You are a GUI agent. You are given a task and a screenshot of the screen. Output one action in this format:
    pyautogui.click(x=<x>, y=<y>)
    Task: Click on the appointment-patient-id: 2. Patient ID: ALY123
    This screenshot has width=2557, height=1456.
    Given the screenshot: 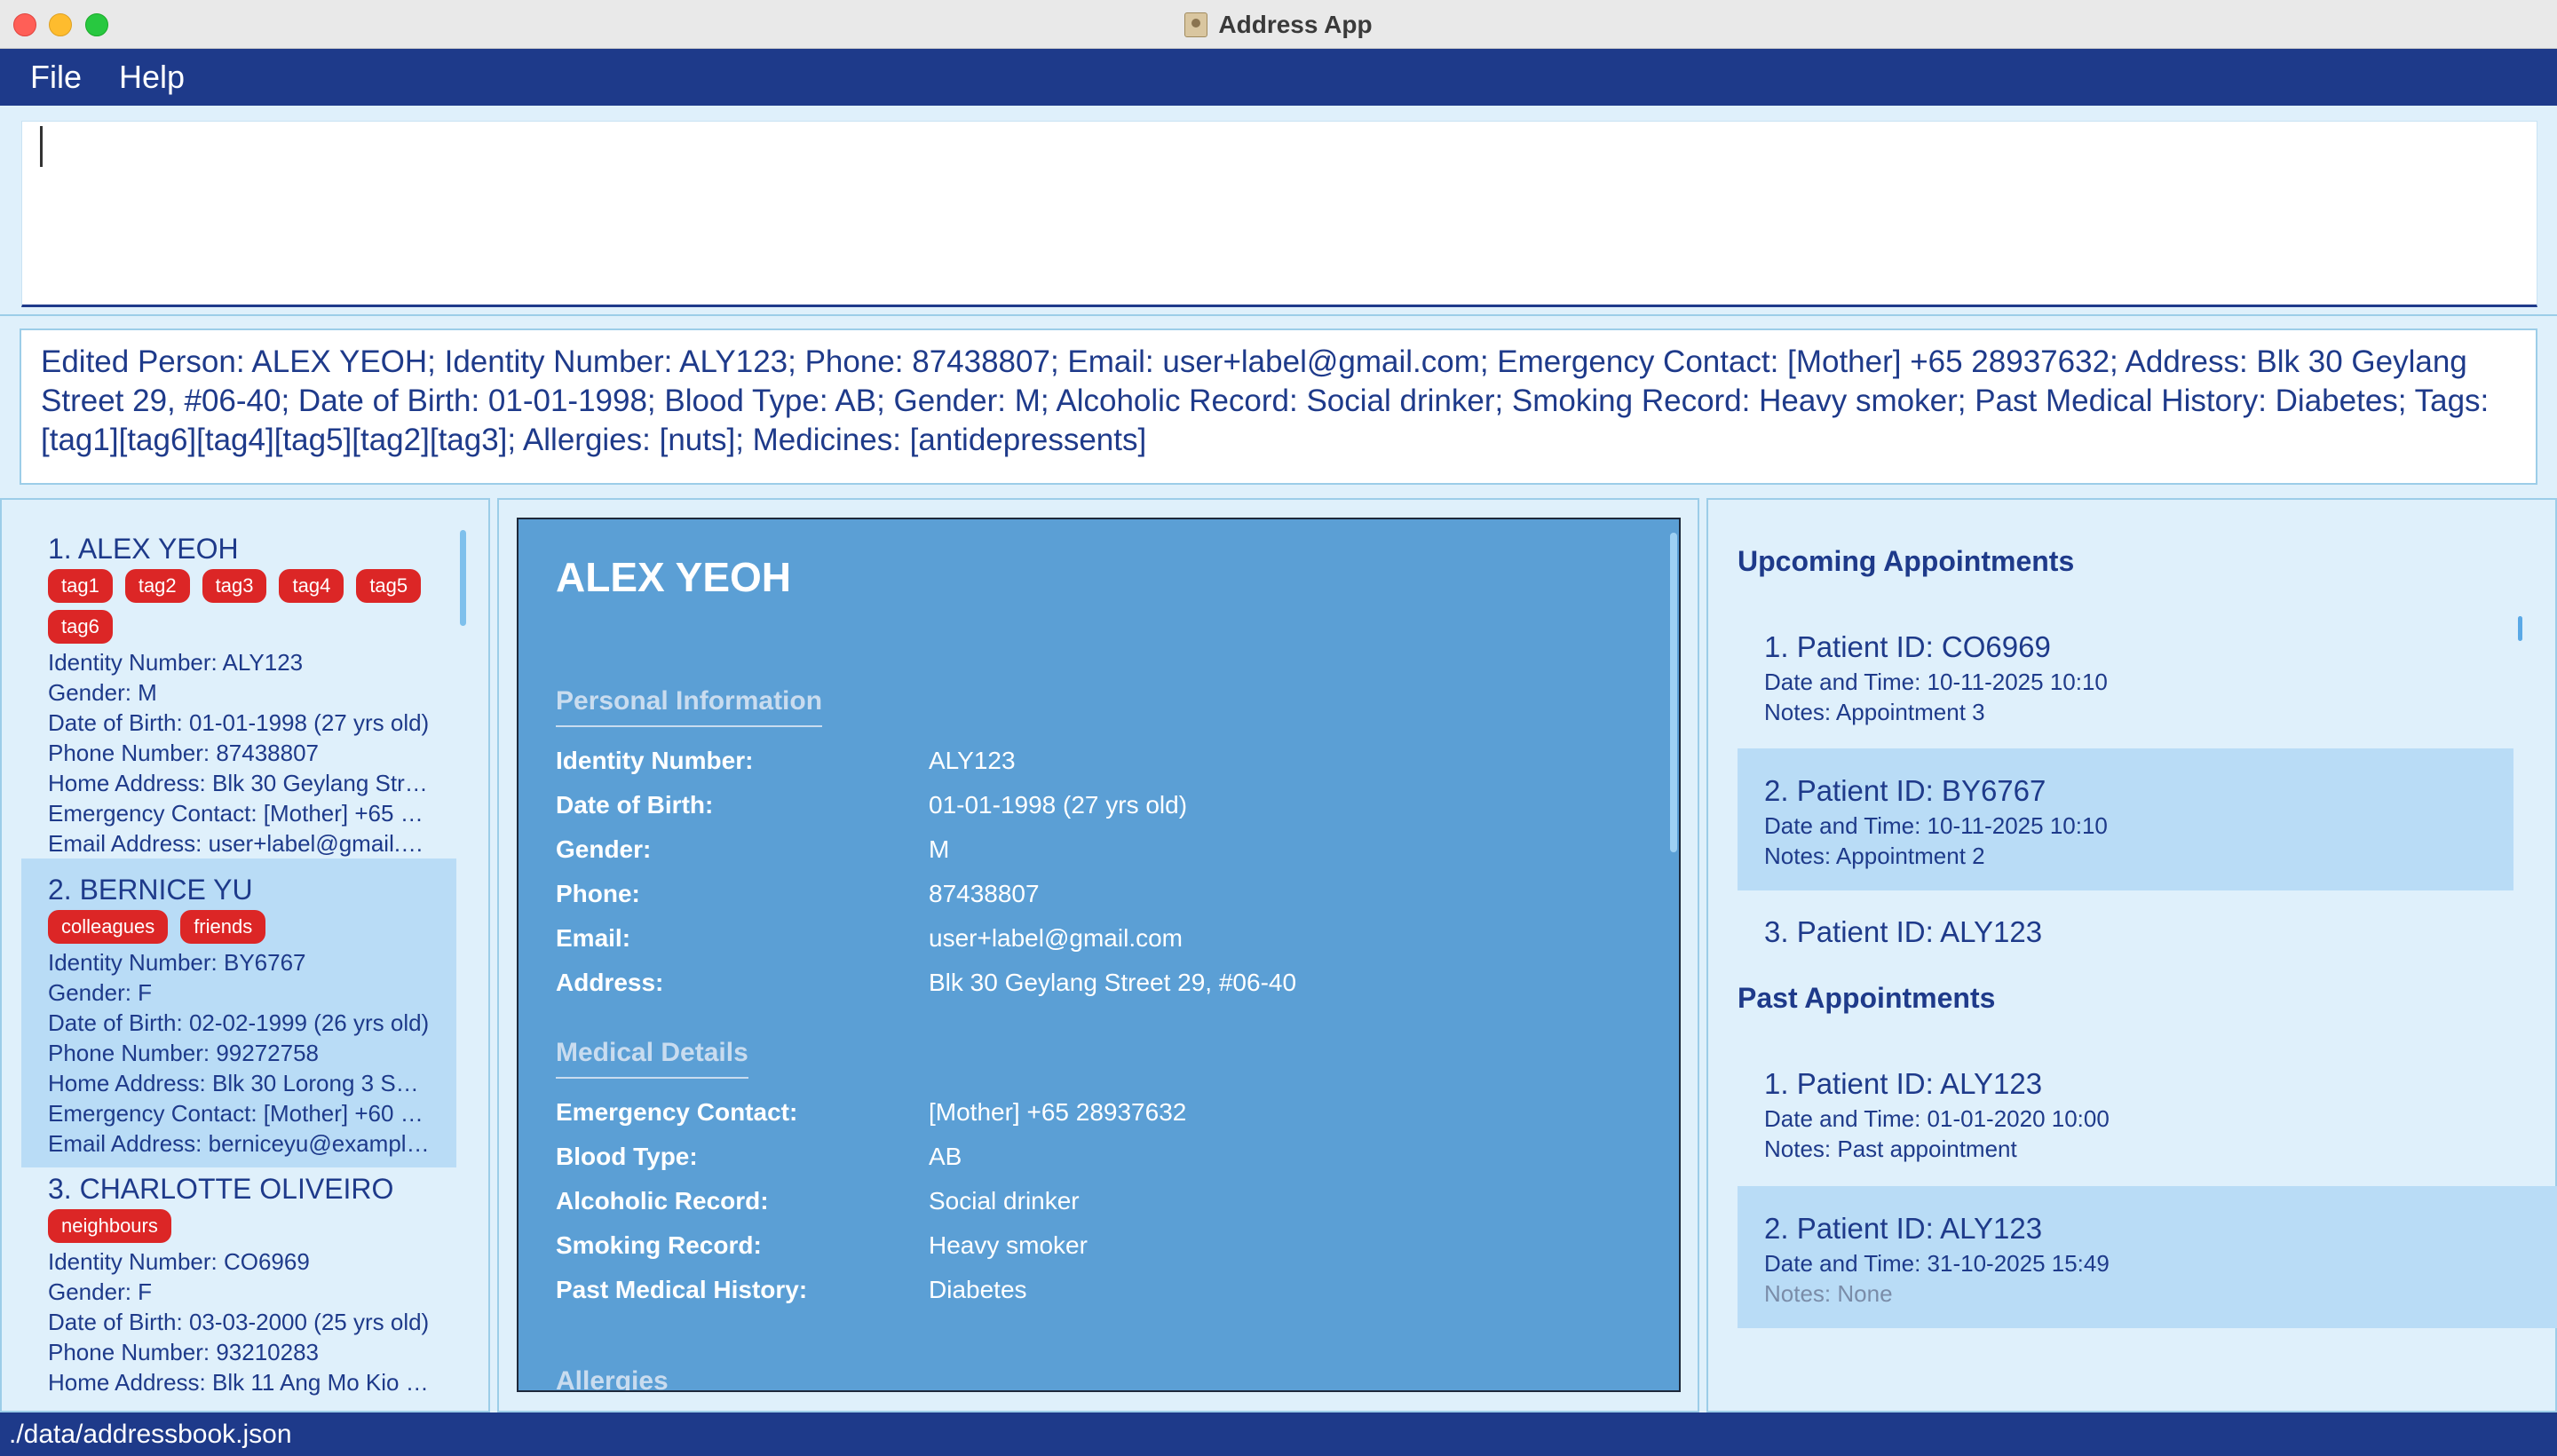 What is the action you would take?
    pyautogui.click(x=1903, y=1228)
    